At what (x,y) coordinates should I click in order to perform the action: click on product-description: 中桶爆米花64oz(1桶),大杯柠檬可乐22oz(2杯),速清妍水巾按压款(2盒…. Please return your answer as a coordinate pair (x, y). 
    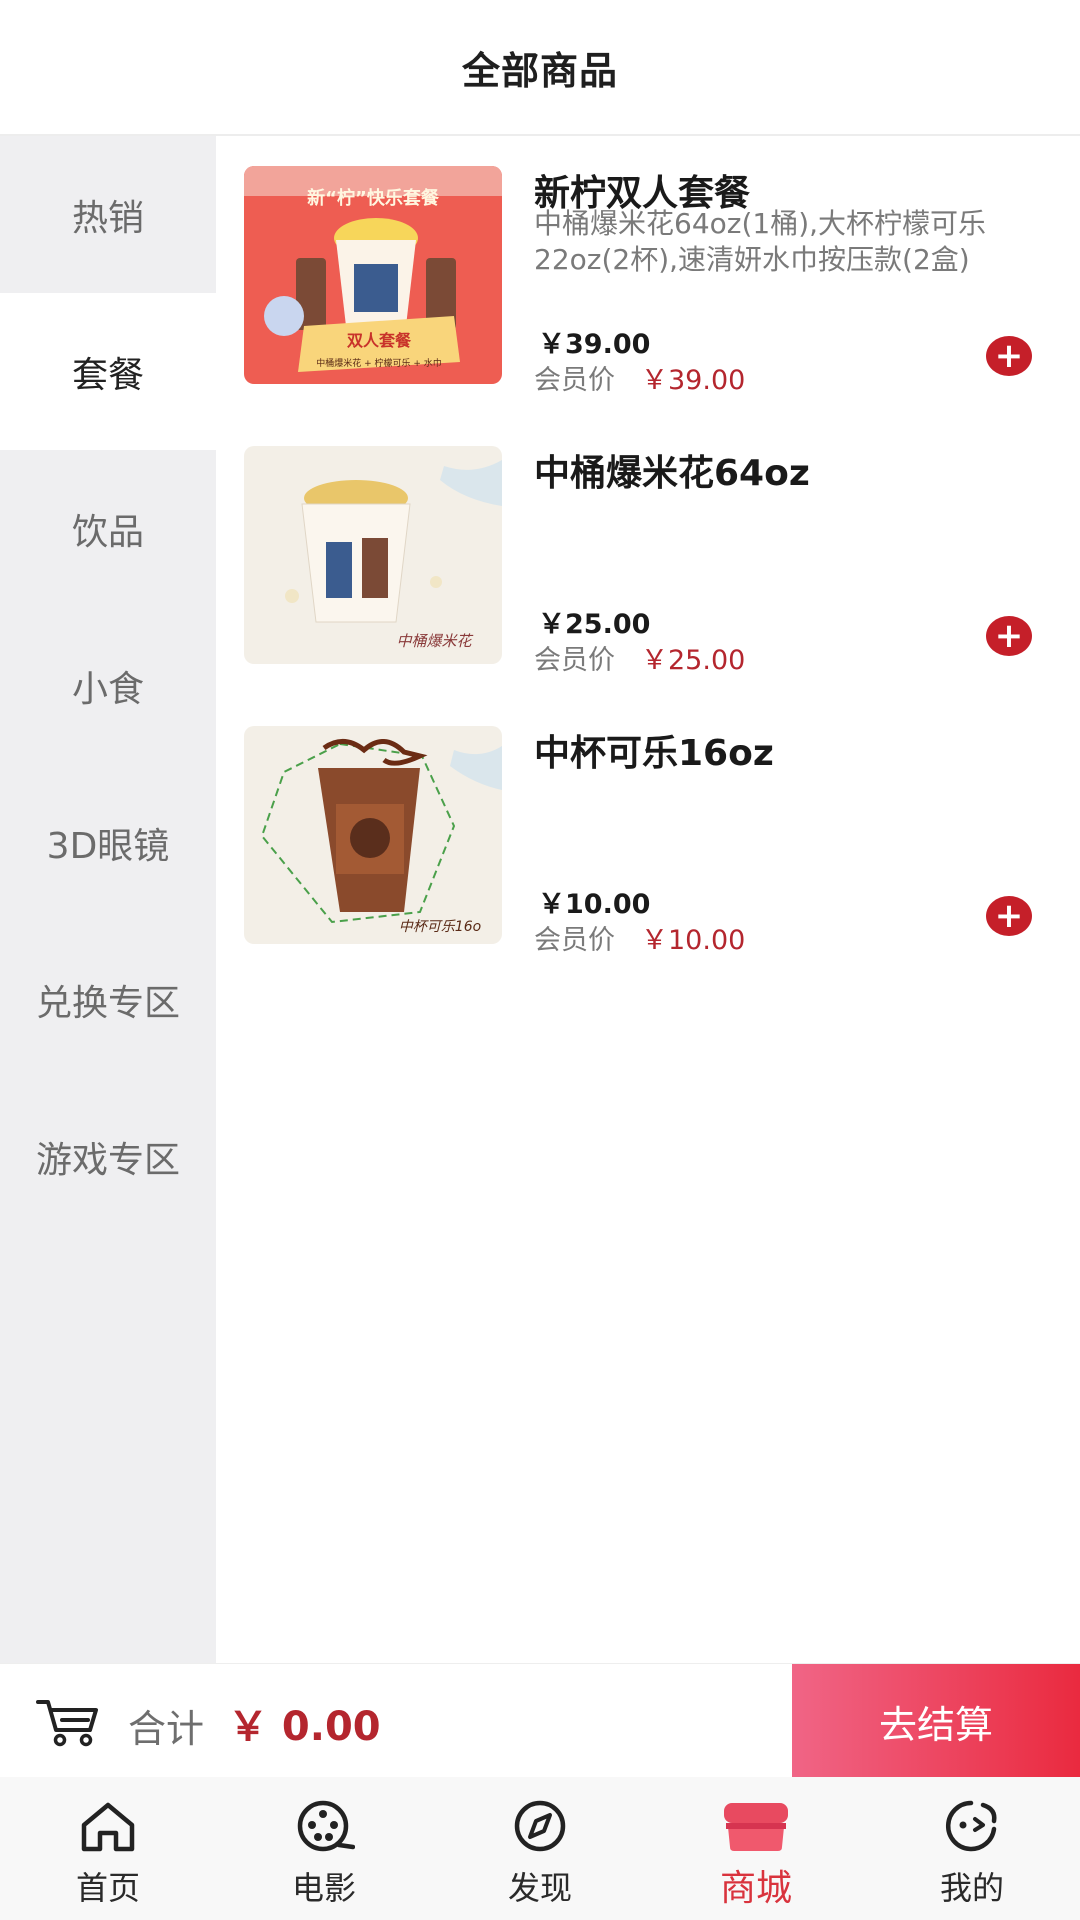
    Looking at the image, I should click on (760, 241).